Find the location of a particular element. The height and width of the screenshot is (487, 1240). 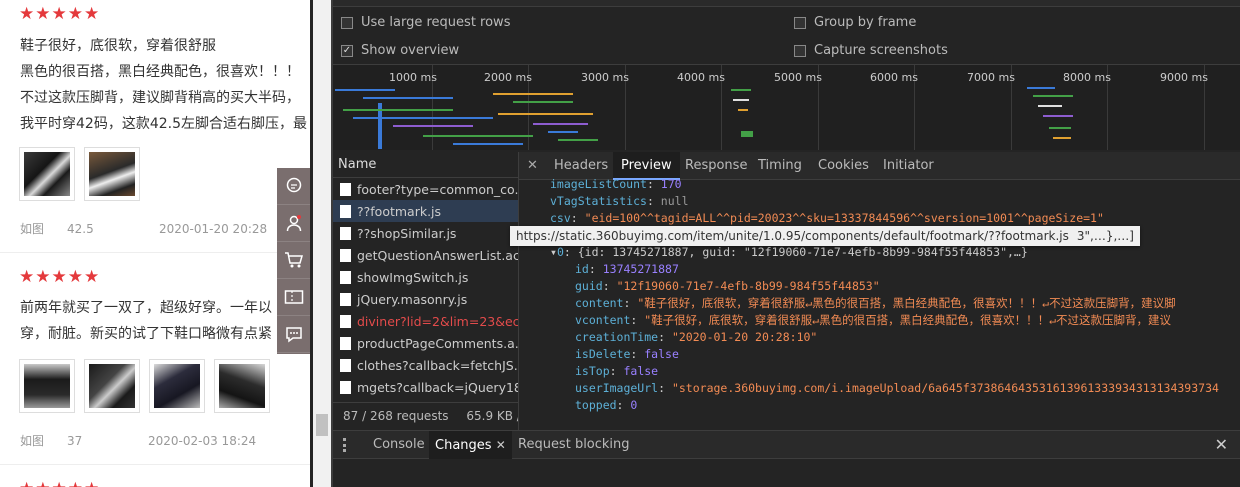

more-menu-icon is located at coordinates (344, 445).